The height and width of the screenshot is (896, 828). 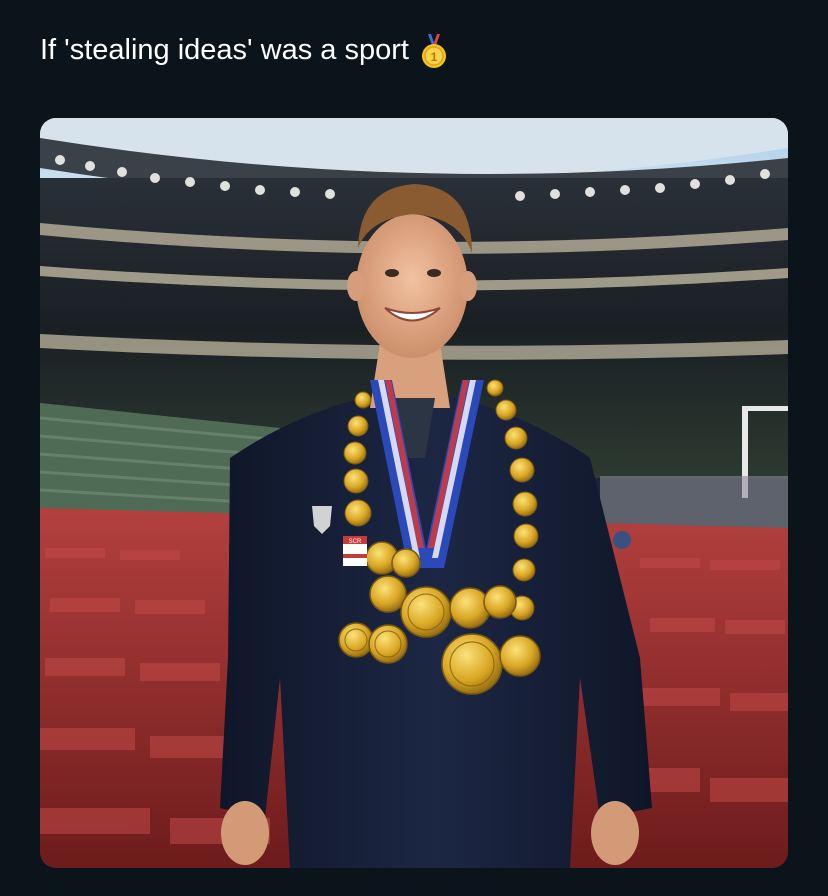 What do you see at coordinates (434, 57) in the screenshot?
I see `svg-text: 1` at bounding box center [434, 57].